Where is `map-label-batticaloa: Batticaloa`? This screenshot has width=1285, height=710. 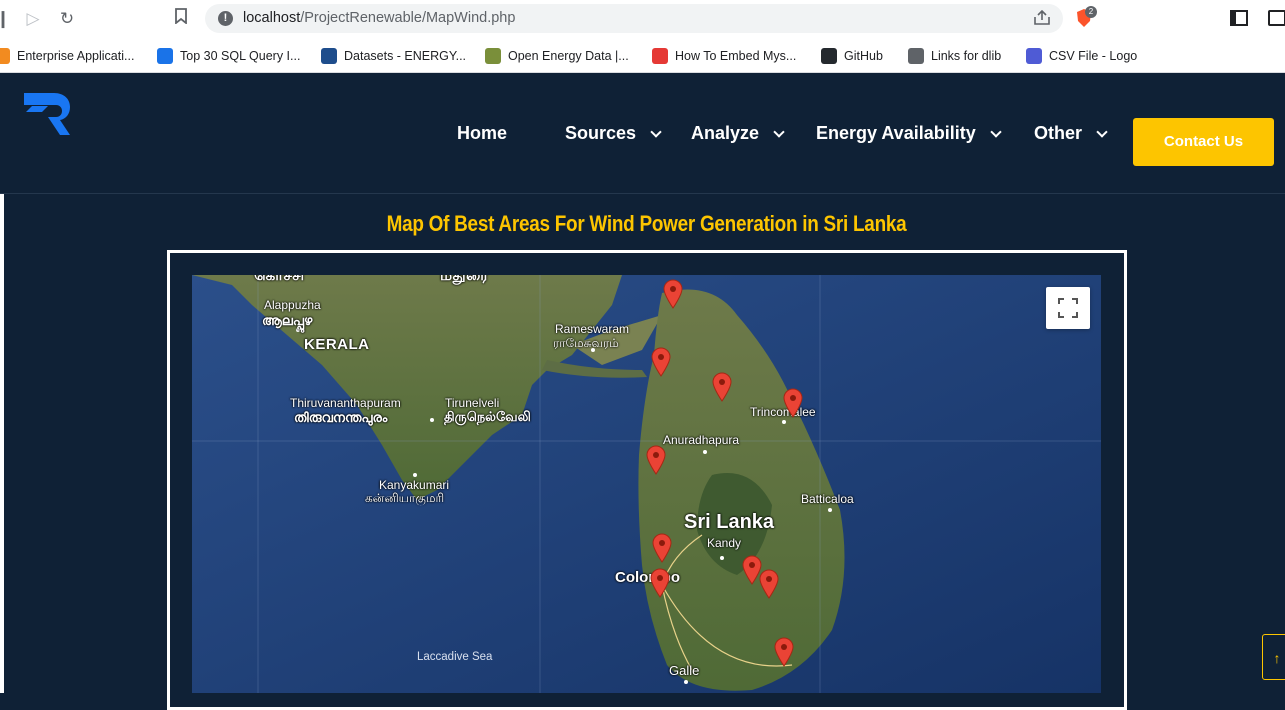
map-label-batticaloa: Batticaloa is located at coordinates (827, 499).